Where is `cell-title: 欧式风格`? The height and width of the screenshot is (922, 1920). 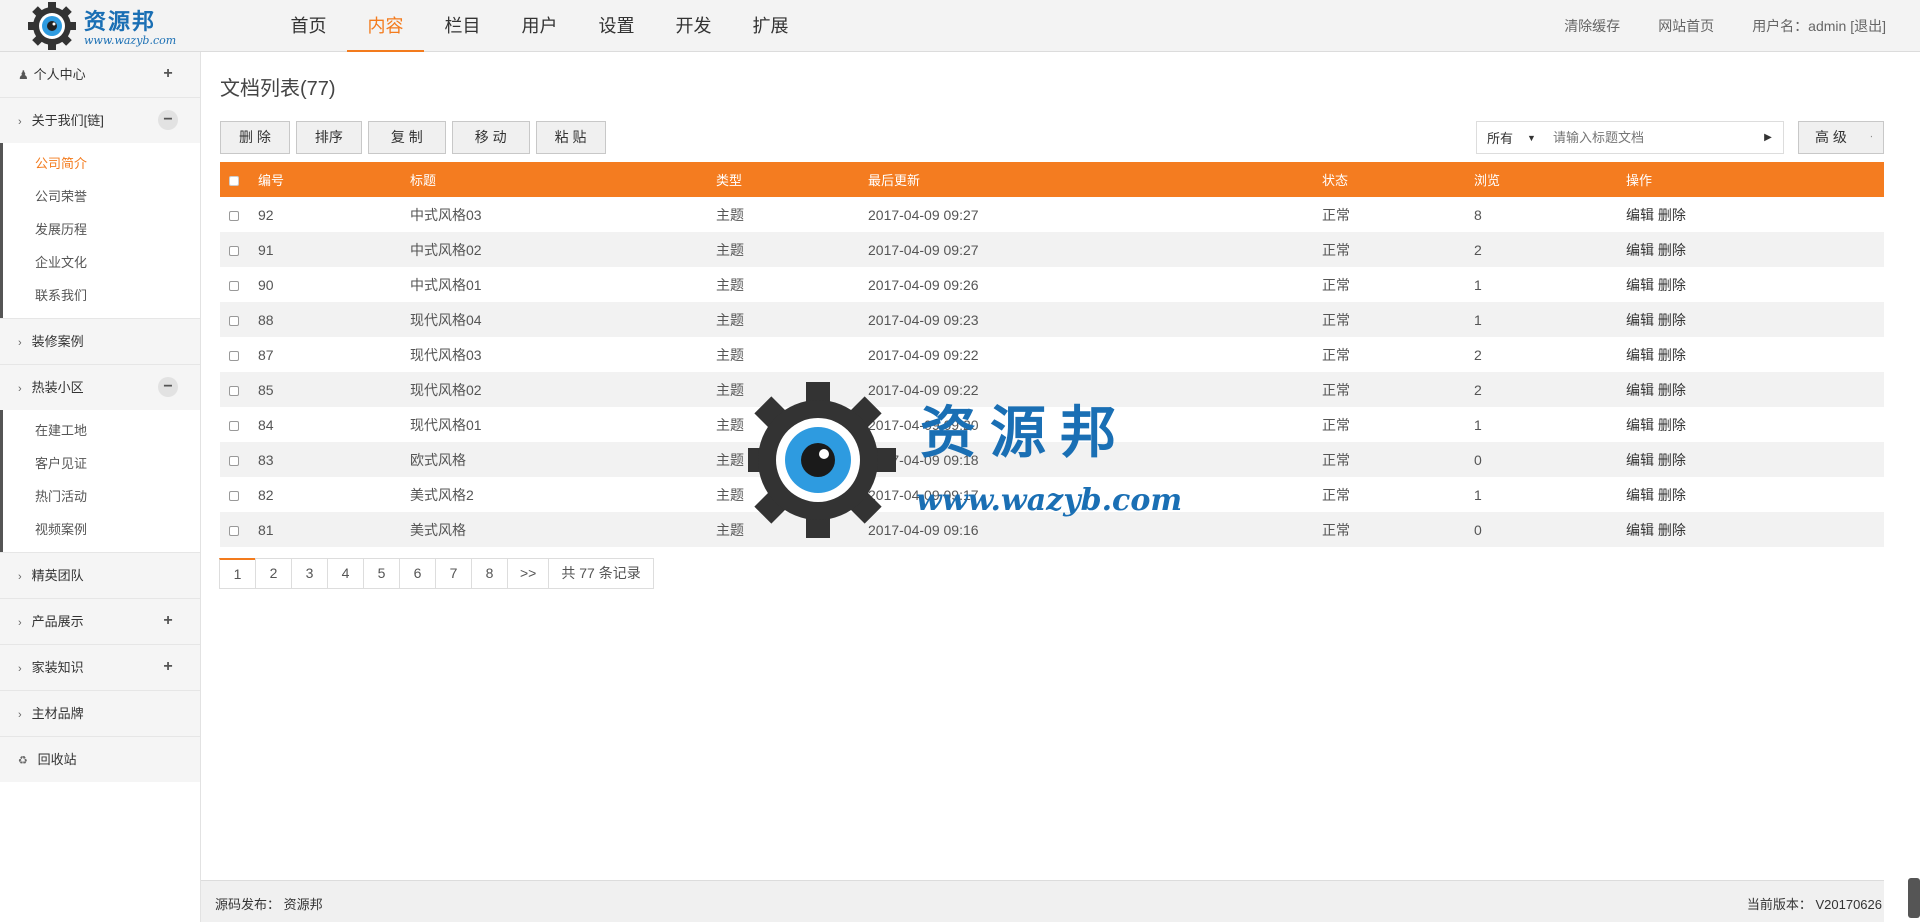
cell-title: 欧式风格 is located at coordinates (563, 459).